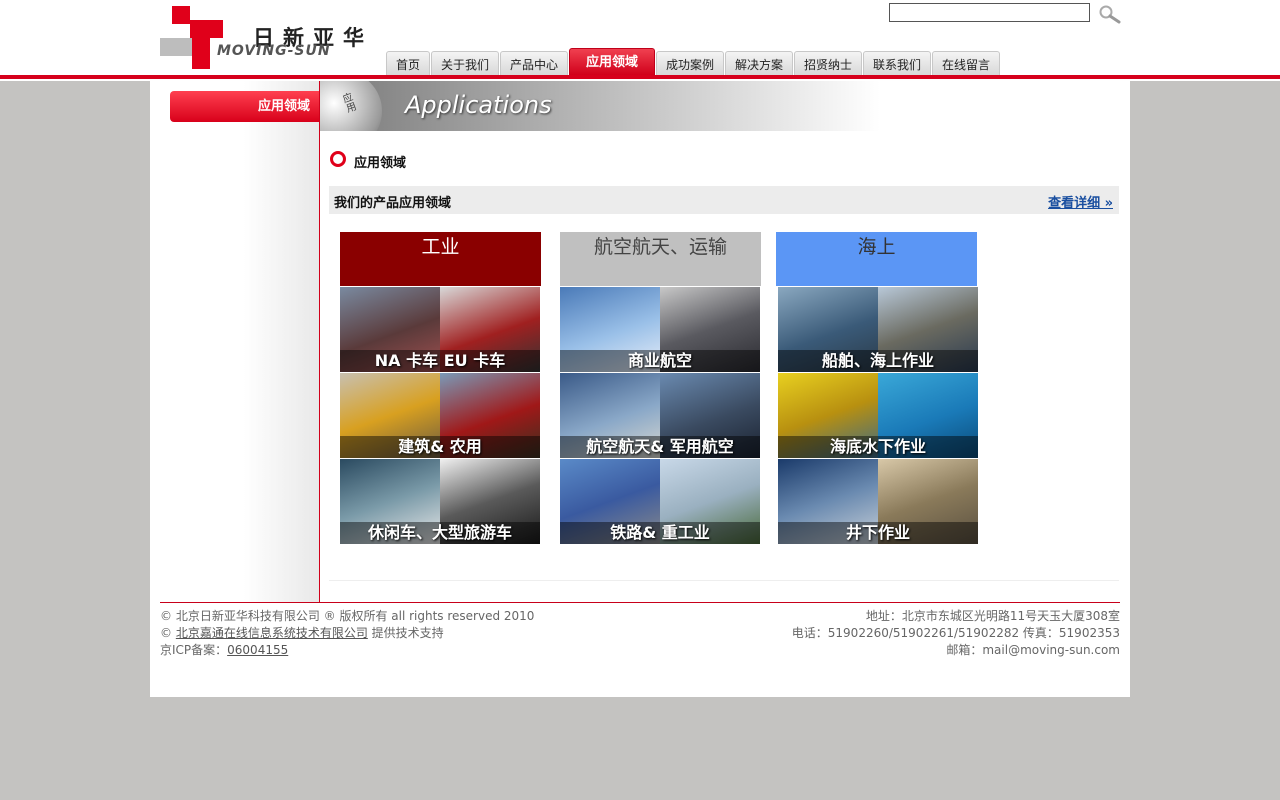 Image resolution: width=1280 pixels, height=800 pixels. Describe the element at coordinates (660, 329) in the screenshot. I see `tile-commercial-aviation: 商业航空` at that location.